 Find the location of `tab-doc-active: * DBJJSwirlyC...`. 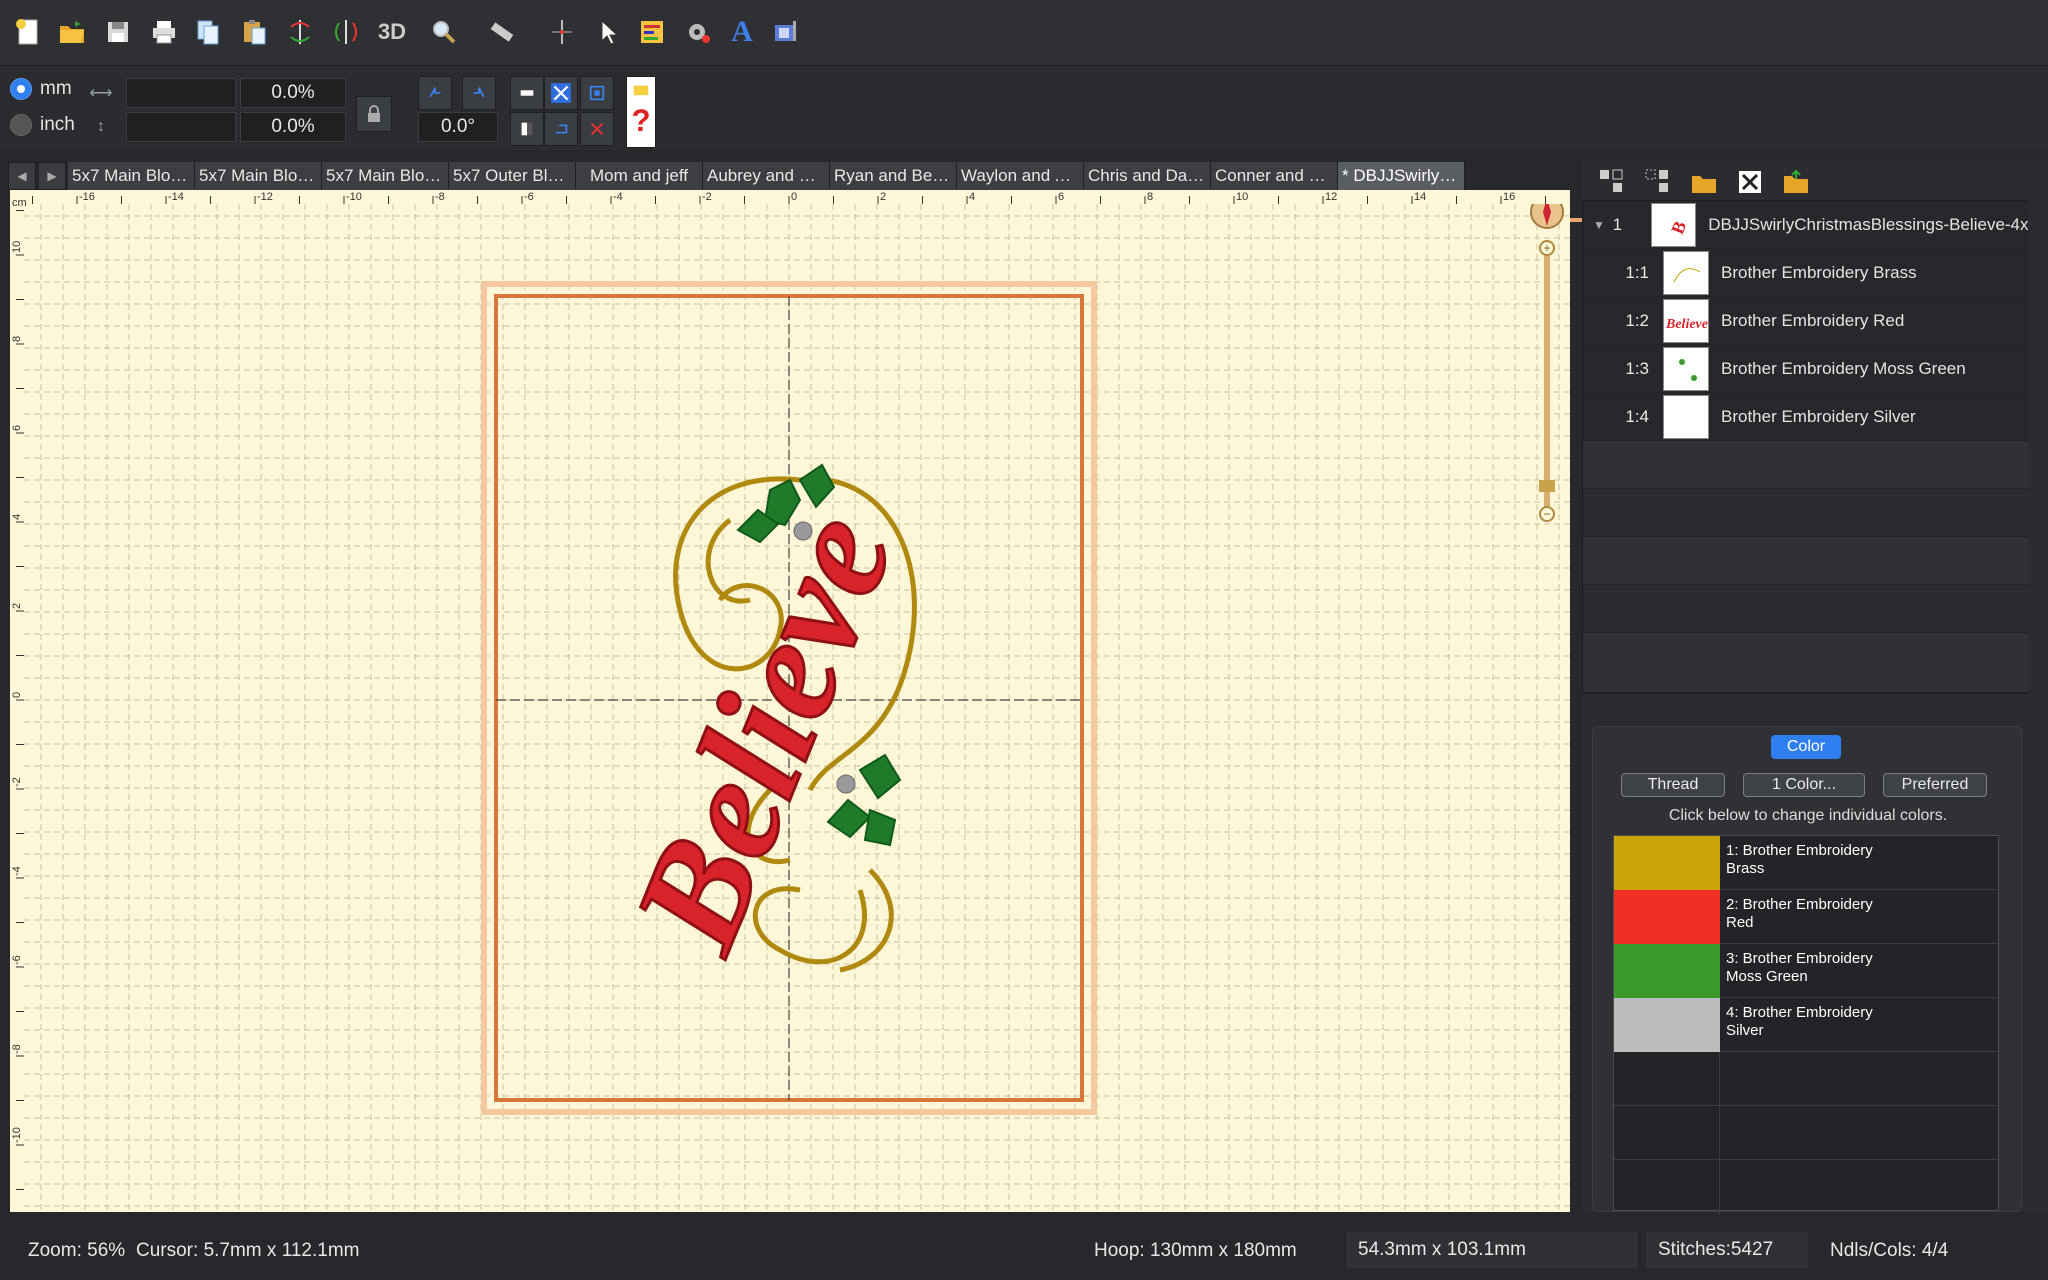

tab-doc-active: * DBJJSwirlyC... is located at coordinates (1401, 176).